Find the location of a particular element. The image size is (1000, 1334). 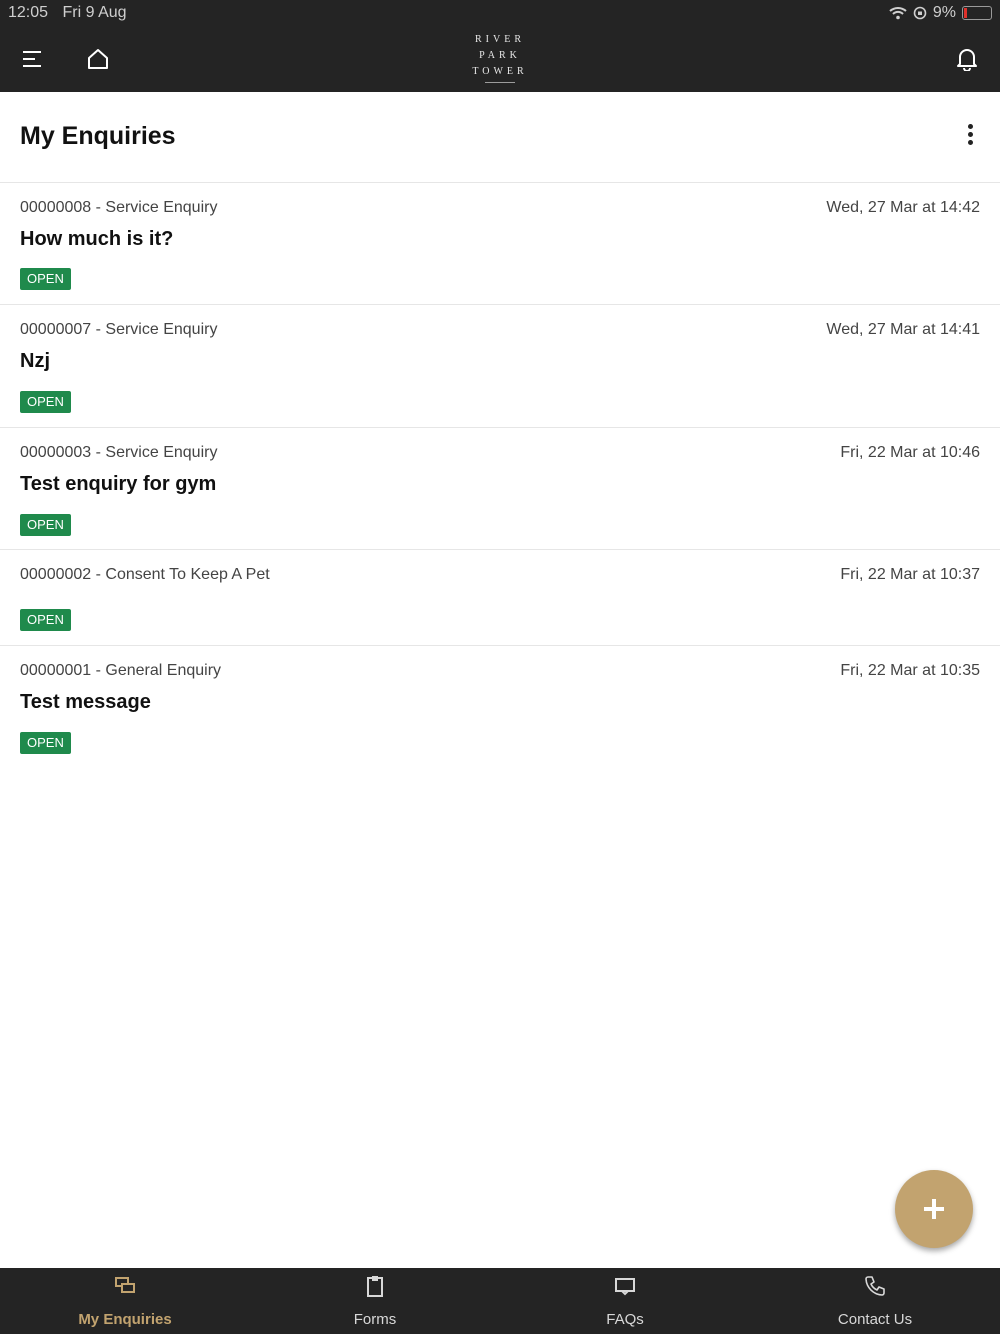

bottom-tab-bar: My Enquiries Forms FAQs Contact Us is located at coordinates (500, 1301).